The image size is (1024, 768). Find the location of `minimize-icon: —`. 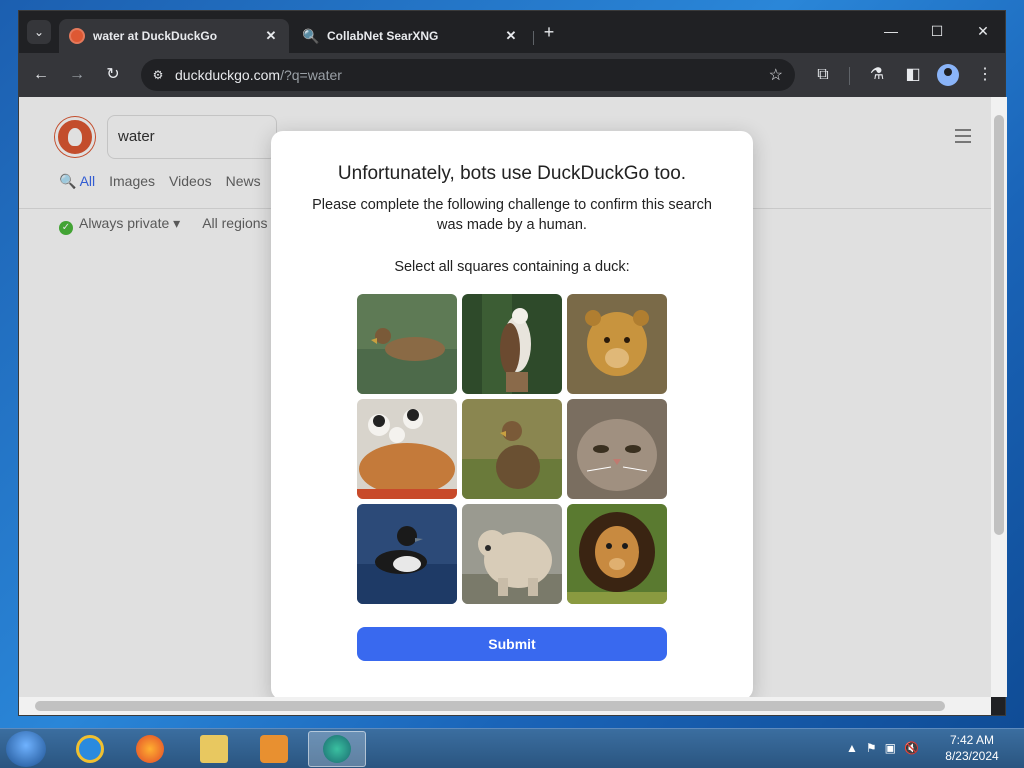

minimize-icon: — is located at coordinates (891, 31).